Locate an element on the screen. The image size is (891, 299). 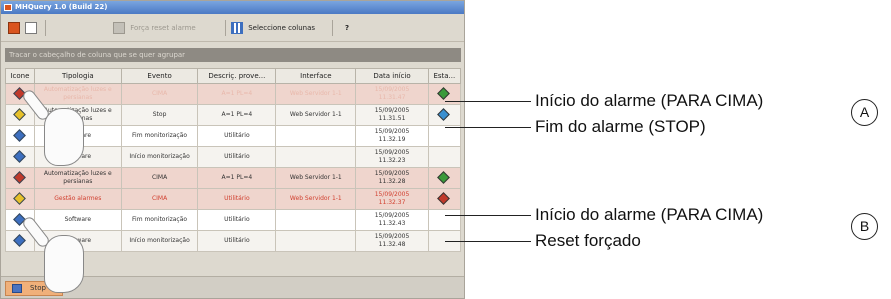
cell-time: 11.31.51 is located at coordinates (392, 118).